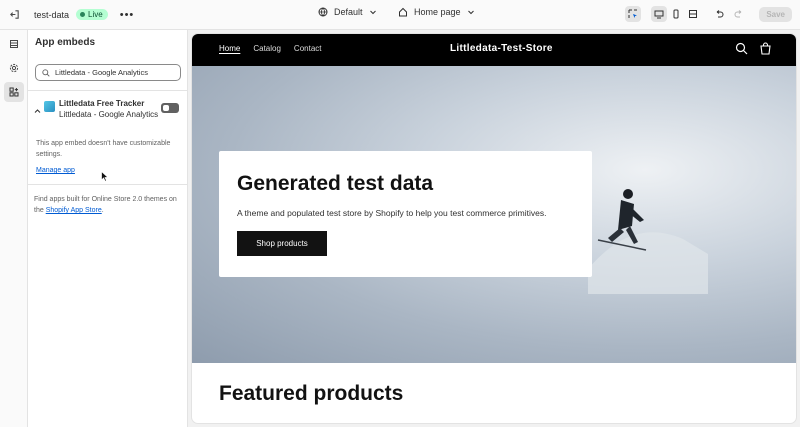  I want to click on search-field, so click(108, 72).